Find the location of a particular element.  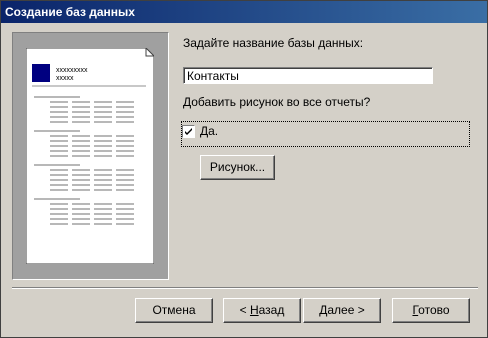

back-hotkey: Н is located at coordinates (254, 310).